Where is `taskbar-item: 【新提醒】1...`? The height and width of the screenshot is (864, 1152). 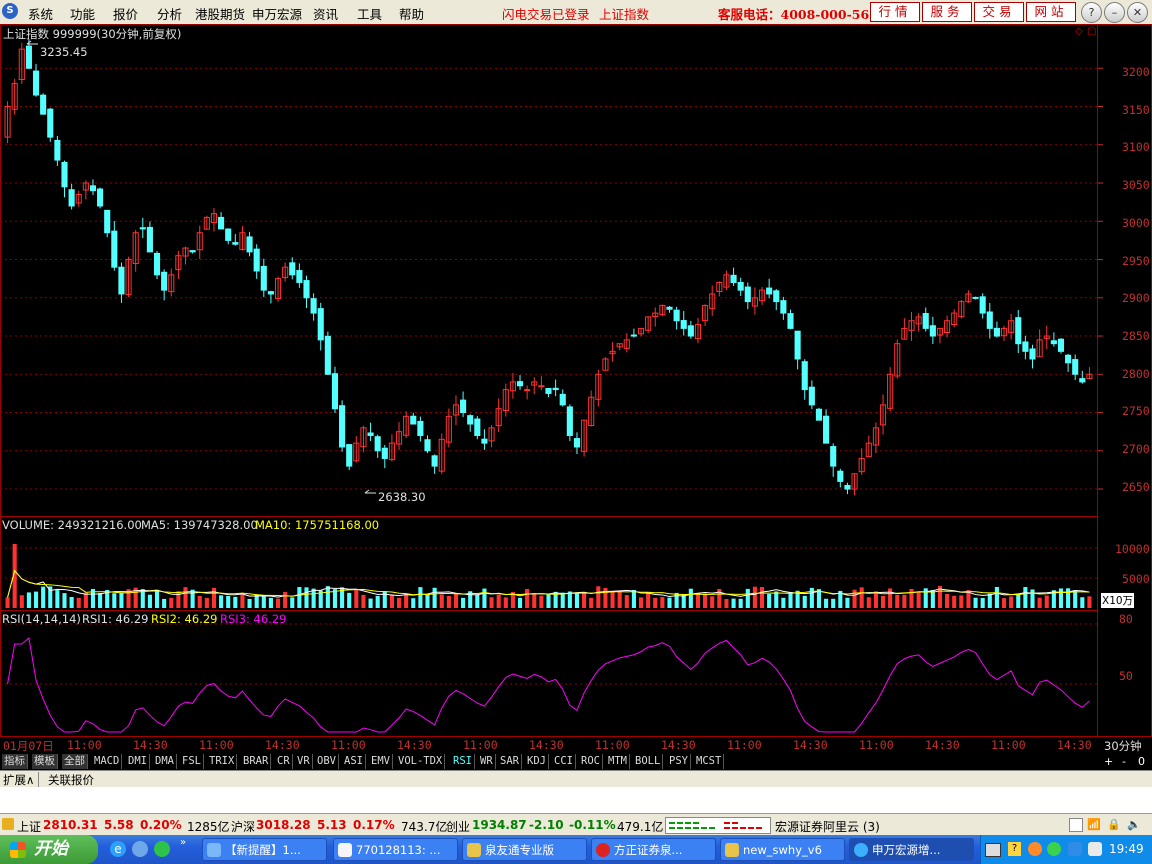 taskbar-item: 【新提醒】1... is located at coordinates (264, 849).